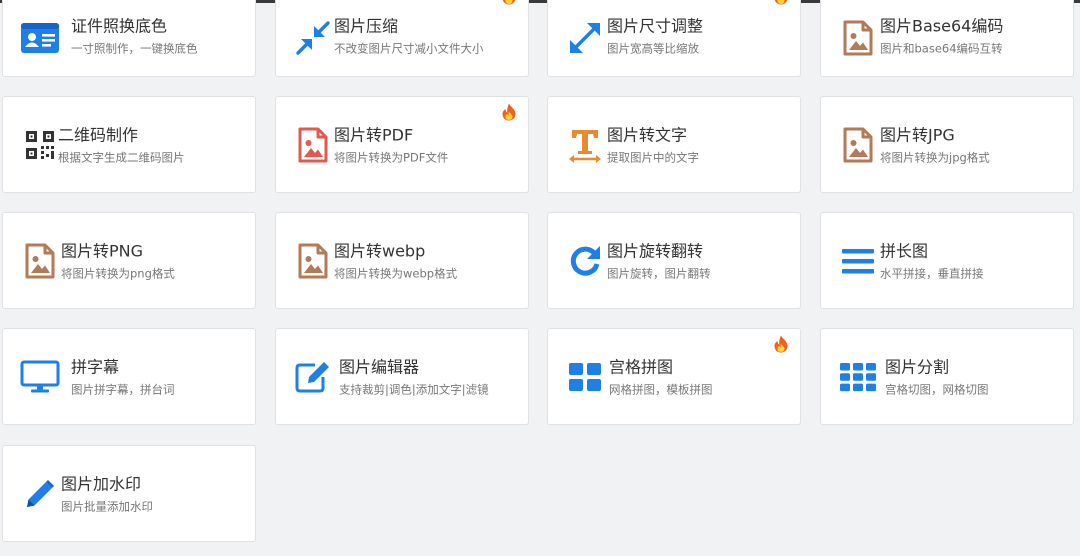  What do you see at coordinates (585, 38) in the screenshot?
I see `expand-arrows-icon` at bounding box center [585, 38].